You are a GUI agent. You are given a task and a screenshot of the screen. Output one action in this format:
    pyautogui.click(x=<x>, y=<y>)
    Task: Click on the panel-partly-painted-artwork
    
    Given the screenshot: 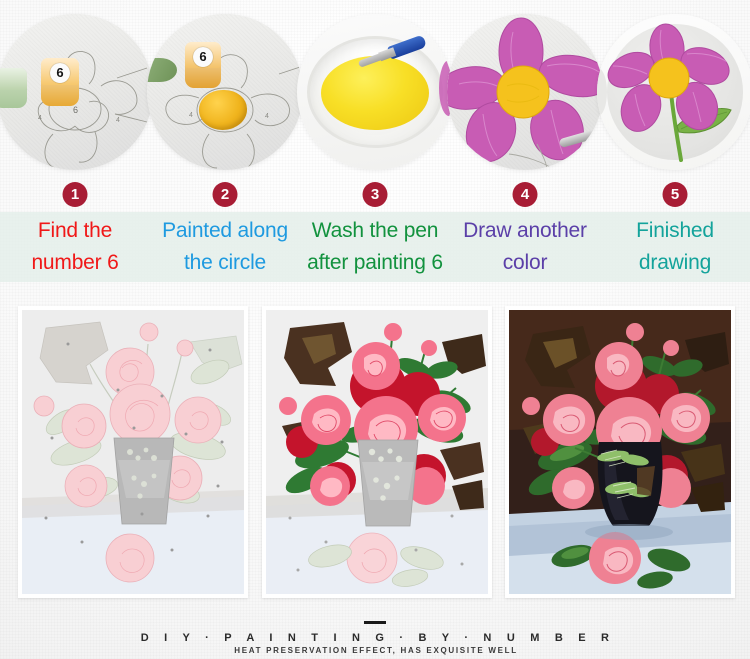 What is the action you would take?
    pyautogui.click(x=377, y=452)
    